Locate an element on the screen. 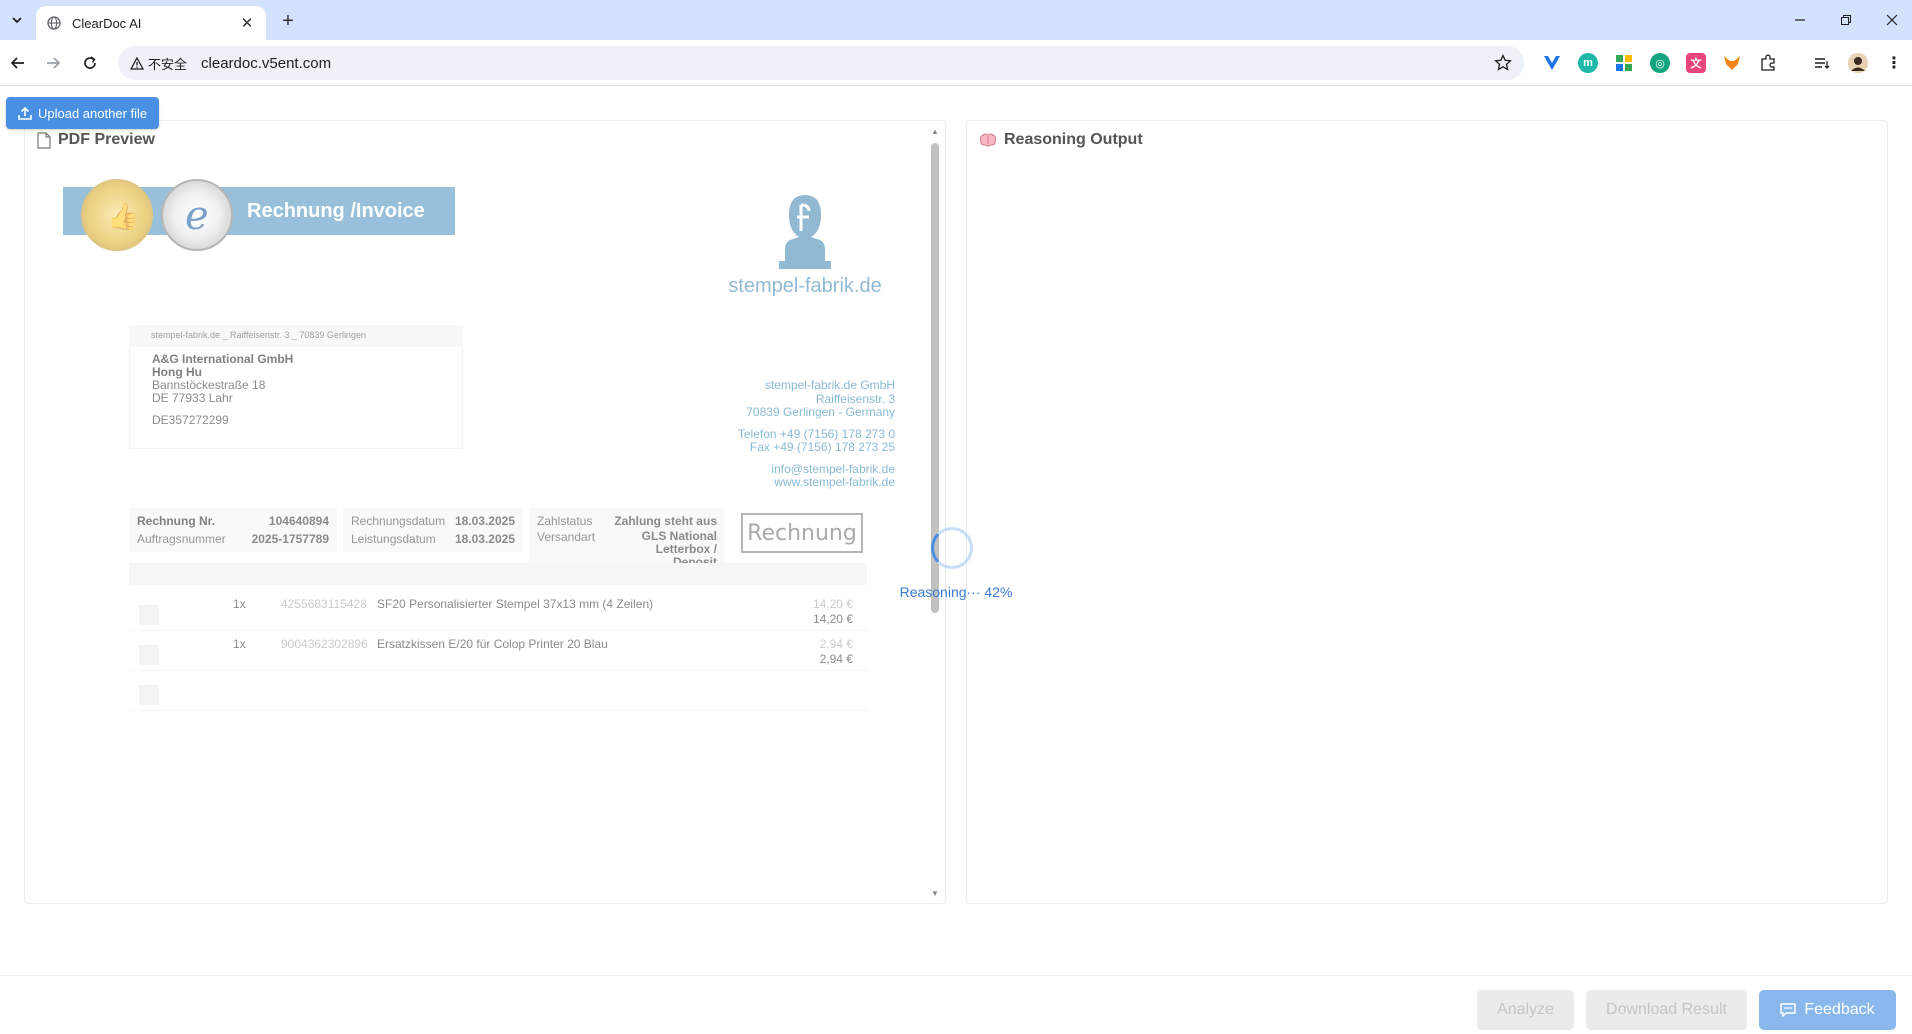 The height and width of the screenshot is (1034, 1912). restore-icon is located at coordinates (1846, 20).